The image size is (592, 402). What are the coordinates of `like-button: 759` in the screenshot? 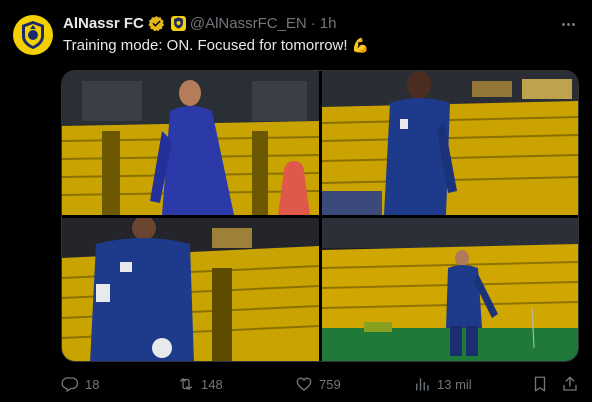 It's located at (318, 384).